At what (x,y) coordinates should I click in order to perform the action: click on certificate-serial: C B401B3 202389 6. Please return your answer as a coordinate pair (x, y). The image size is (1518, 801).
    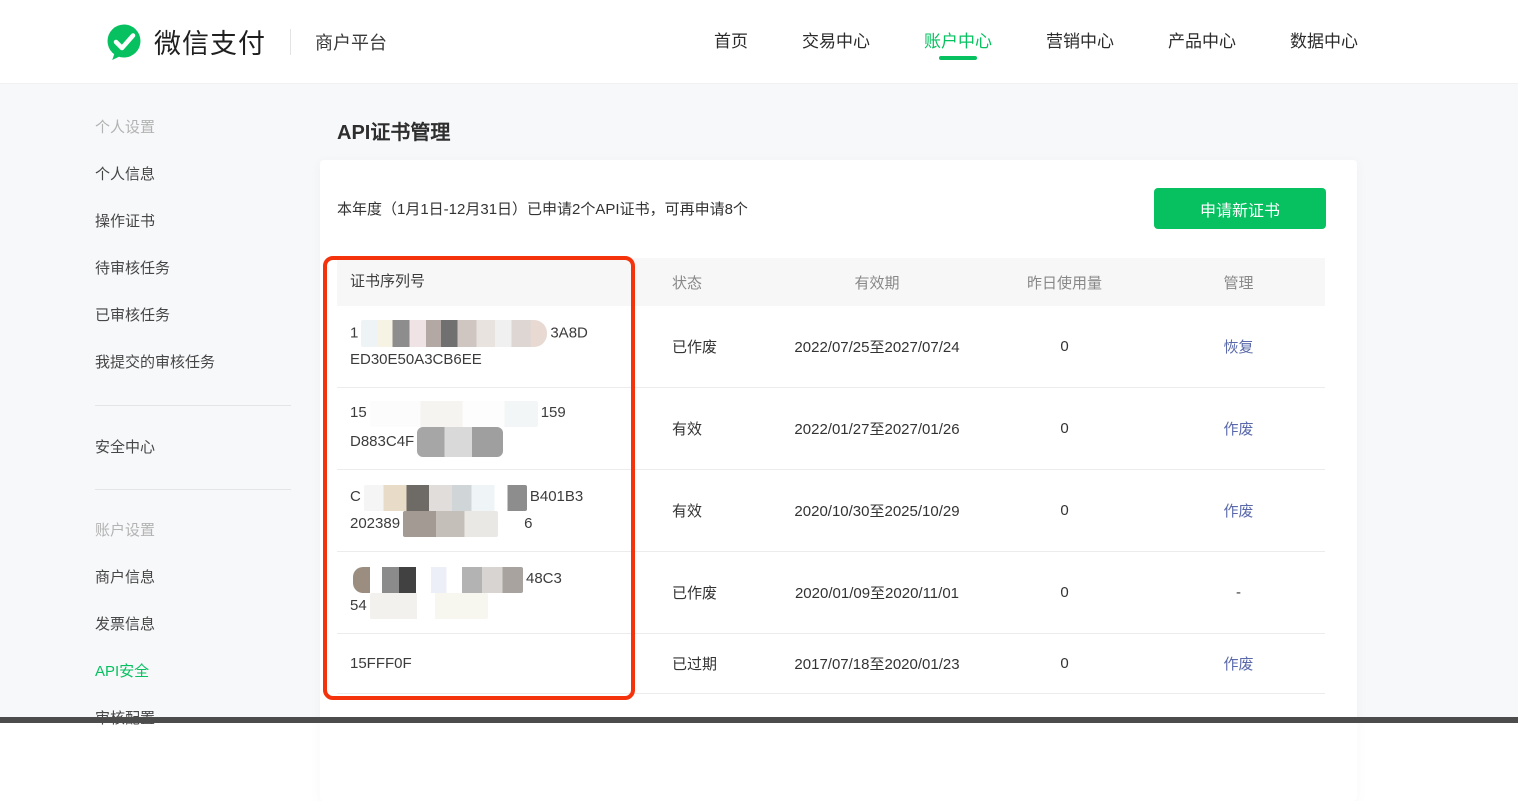
    Looking at the image, I should click on (487, 510).